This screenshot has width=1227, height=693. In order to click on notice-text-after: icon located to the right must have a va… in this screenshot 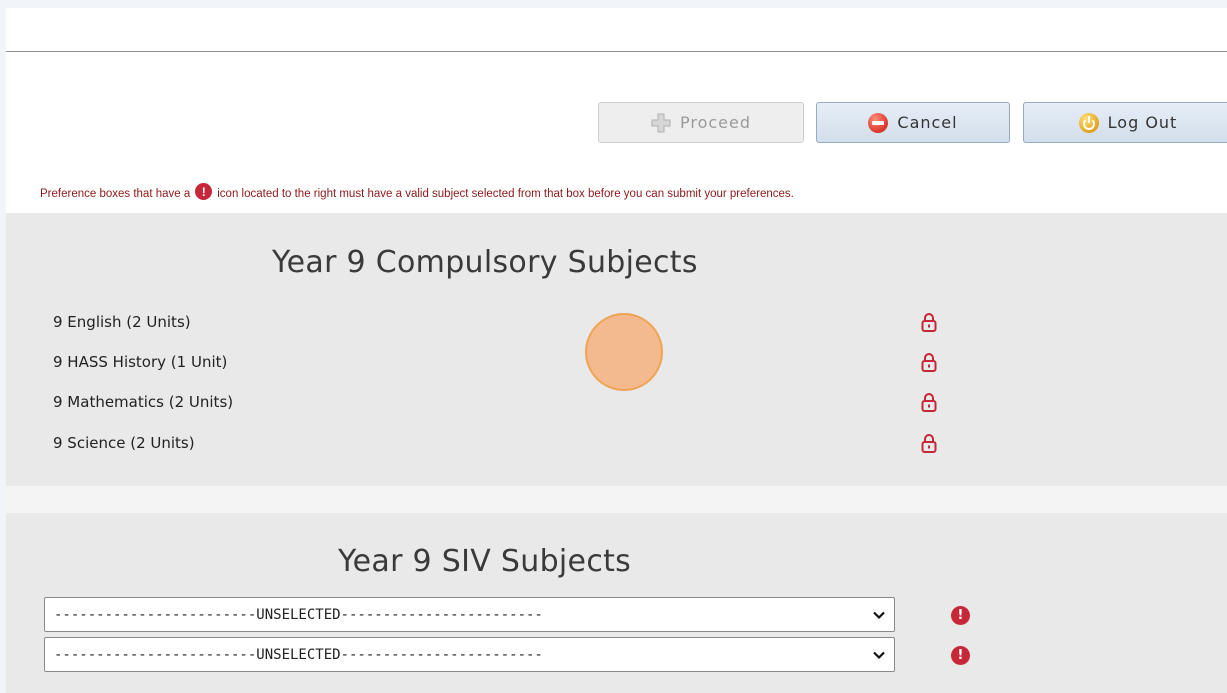, I will do `click(505, 193)`.